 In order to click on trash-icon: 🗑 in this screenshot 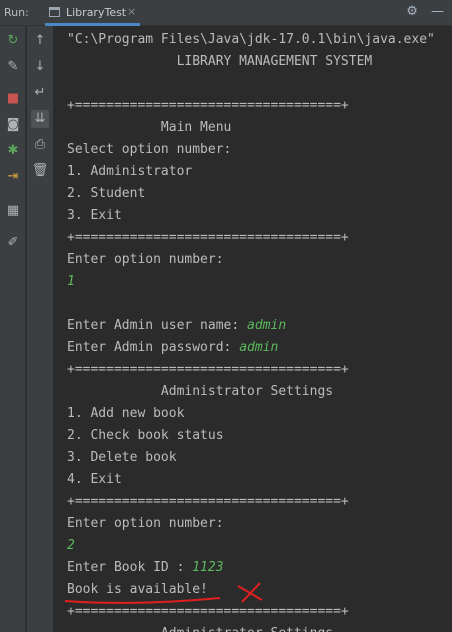, I will do `click(40, 171)`.